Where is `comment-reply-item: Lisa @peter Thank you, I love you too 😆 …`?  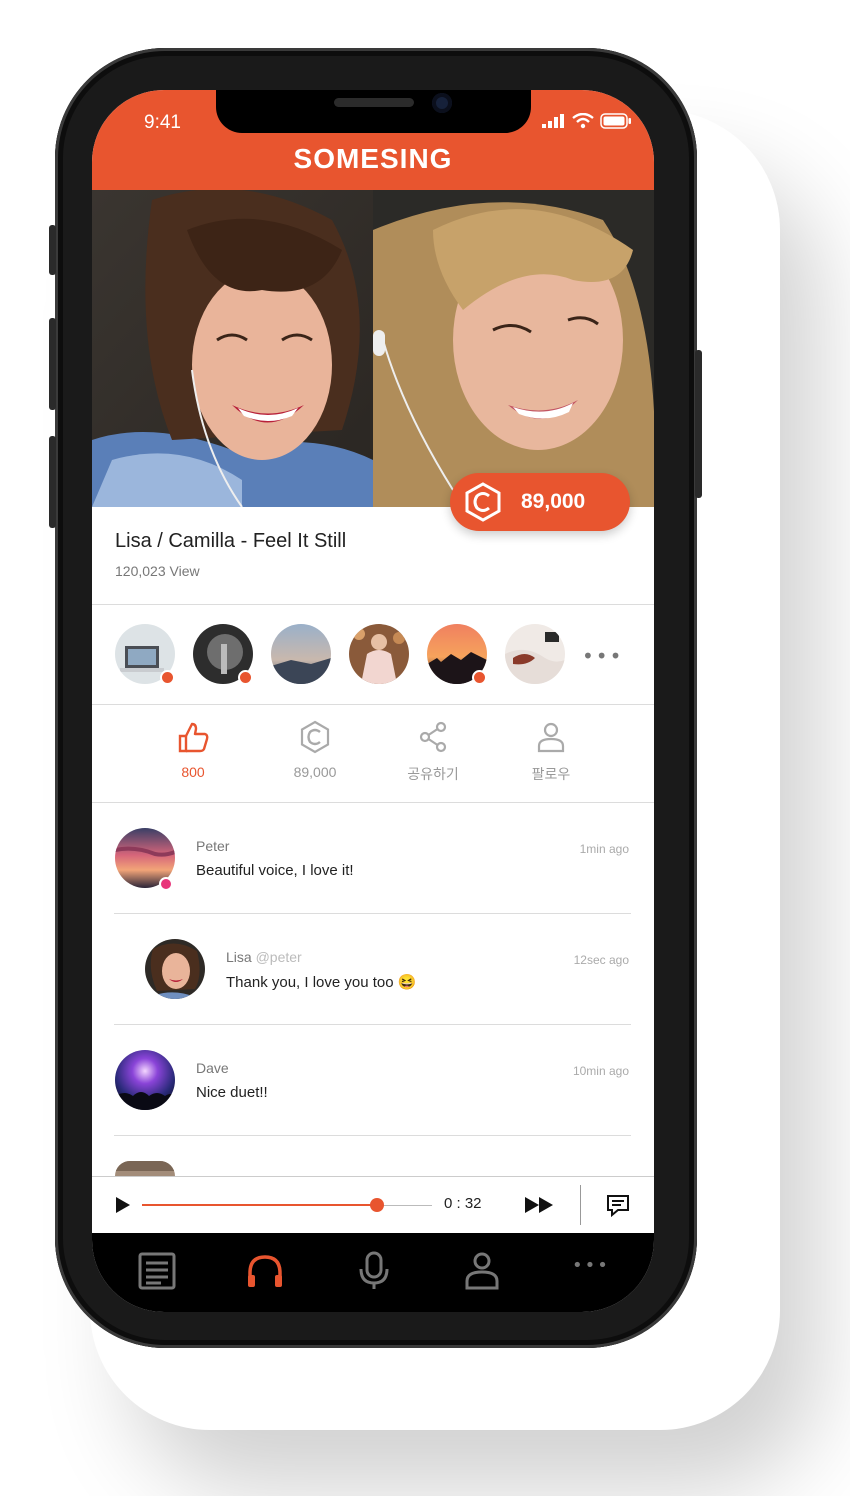 comment-reply-item: Lisa @peter Thank you, I love you too 😆 … is located at coordinates (373, 968).